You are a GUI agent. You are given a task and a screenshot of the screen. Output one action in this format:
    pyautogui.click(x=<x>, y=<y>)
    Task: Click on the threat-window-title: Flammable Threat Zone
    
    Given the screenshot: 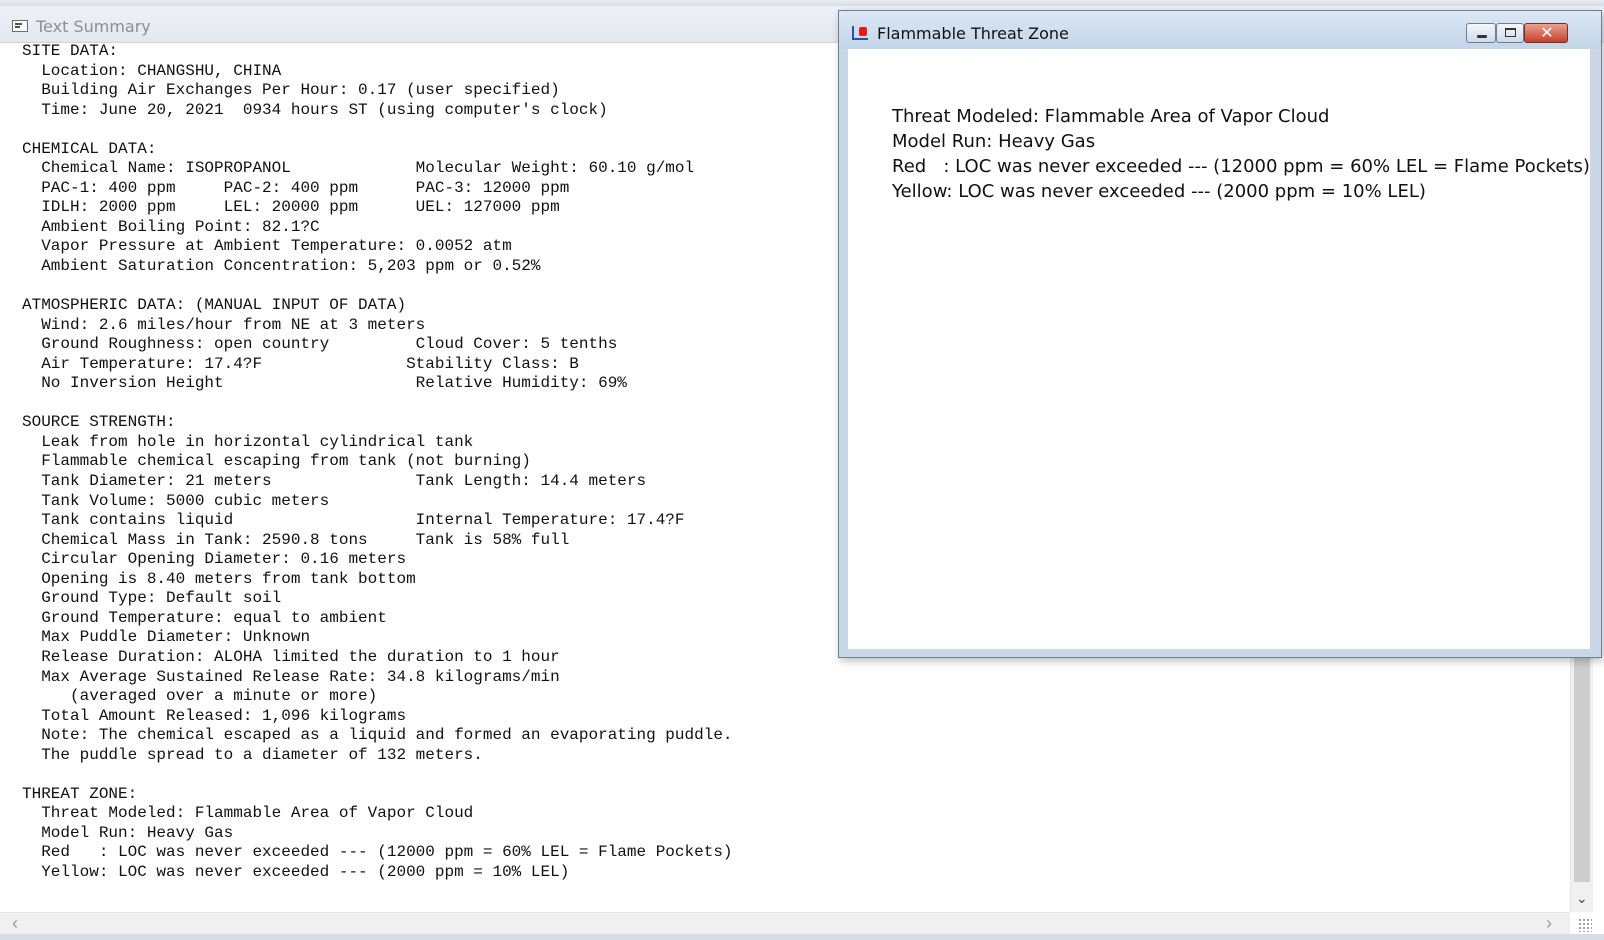 What is the action you would take?
    pyautogui.click(x=973, y=33)
    